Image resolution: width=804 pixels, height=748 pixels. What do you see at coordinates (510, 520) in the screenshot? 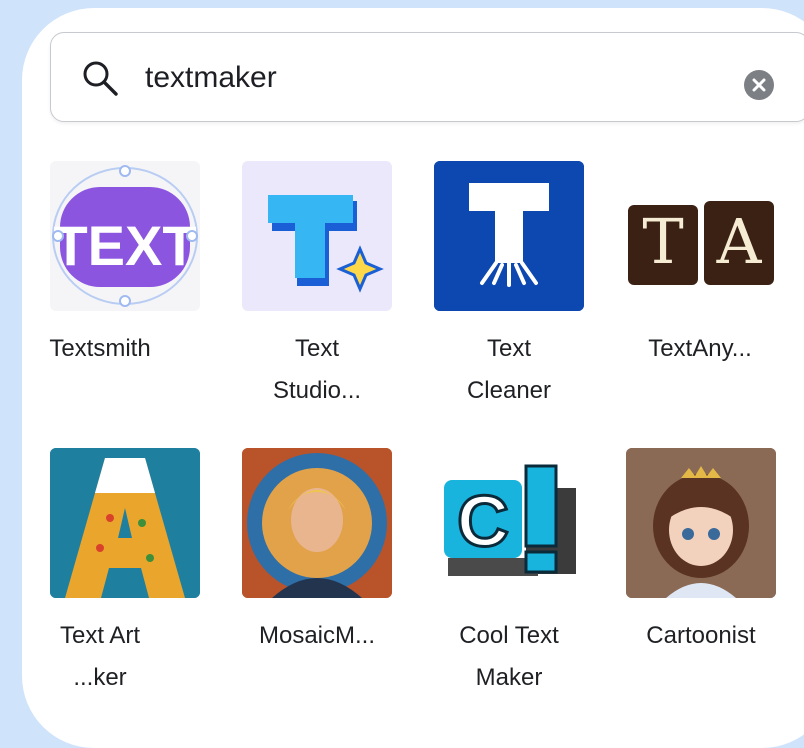
I see `cool-text-maker-logo-icon: C` at bounding box center [510, 520].